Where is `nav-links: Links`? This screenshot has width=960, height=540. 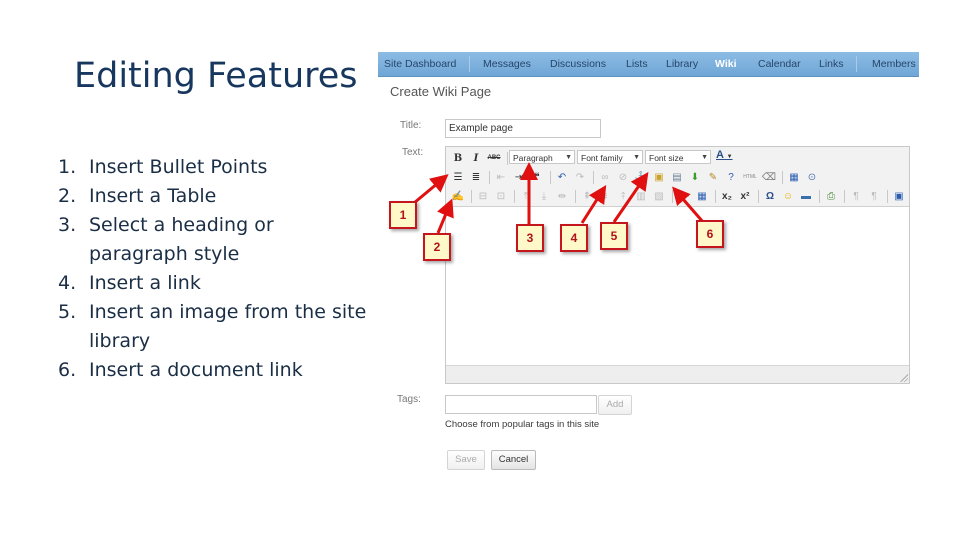
nav-links: Links is located at coordinates (831, 64).